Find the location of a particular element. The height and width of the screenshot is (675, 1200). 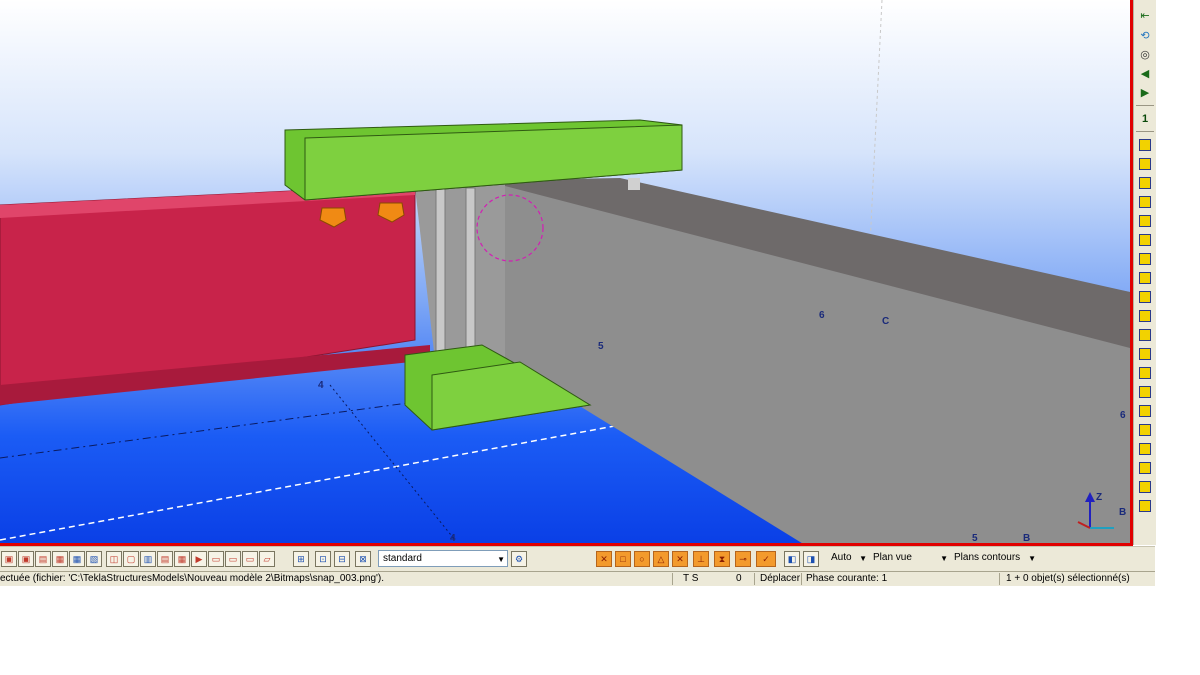

select-component-icon: ▦ is located at coordinates (182, 559).